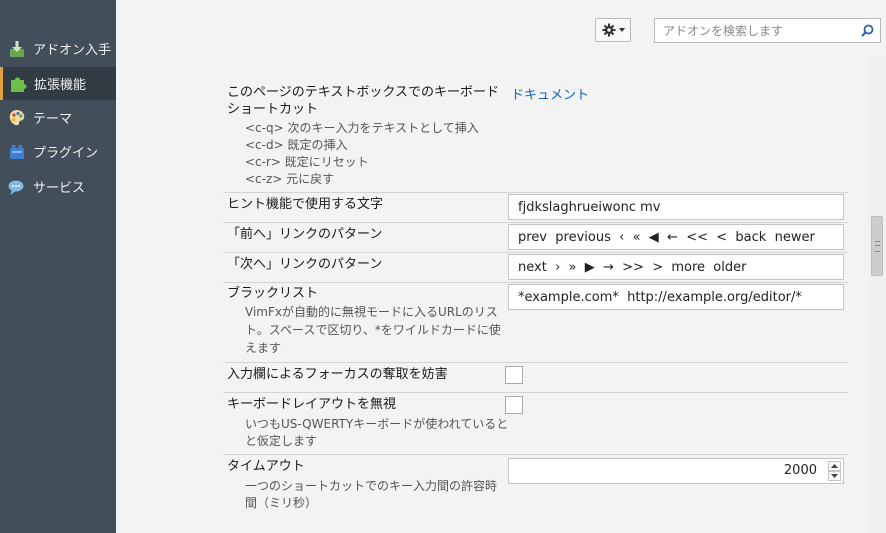 This screenshot has width=886, height=533. What do you see at coordinates (363, 92) in the screenshot?
I see `setting-title: このページのテキストボックスでのキーボード` at bounding box center [363, 92].